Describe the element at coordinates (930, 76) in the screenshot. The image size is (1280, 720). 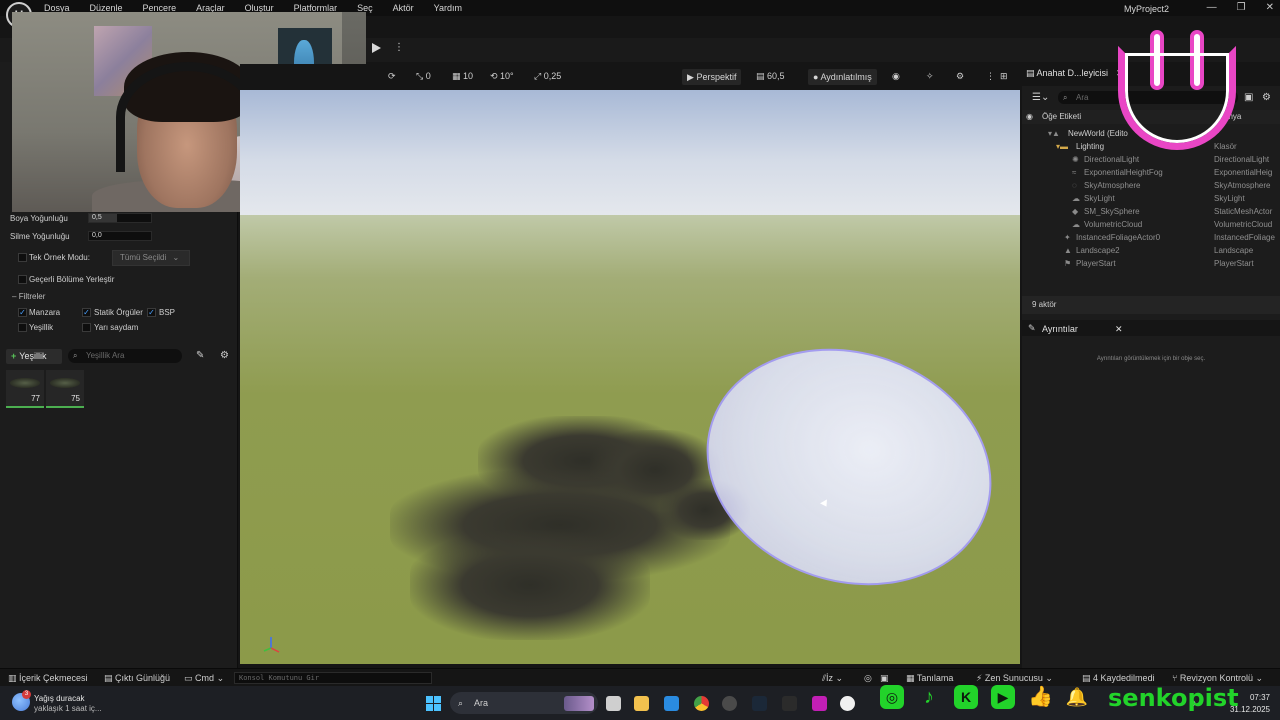
I see `realtime-icon: ✧` at that location.